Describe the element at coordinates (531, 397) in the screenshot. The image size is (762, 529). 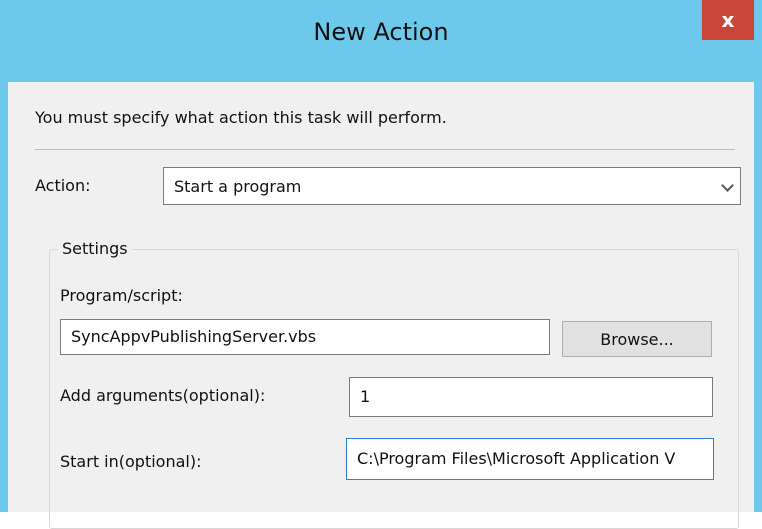
I see `arguments-input: 1` at that location.